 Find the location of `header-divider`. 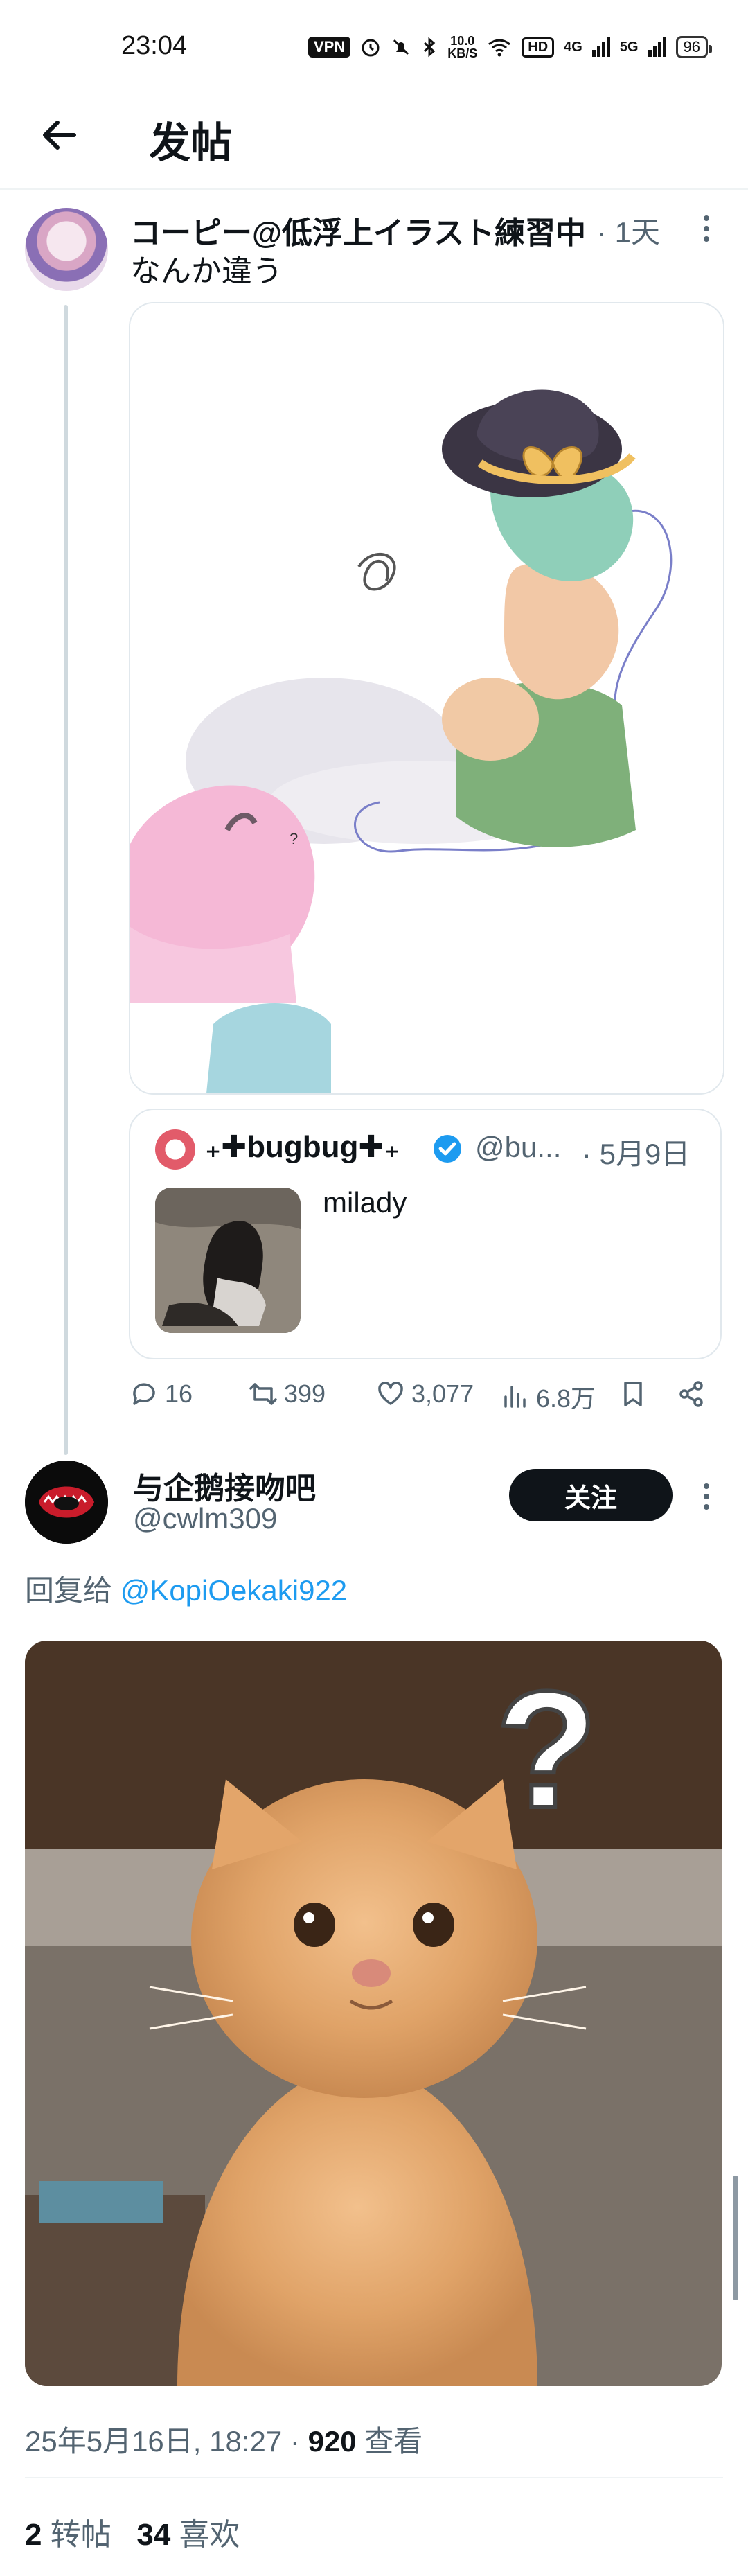

header-divider is located at coordinates (374, 189).